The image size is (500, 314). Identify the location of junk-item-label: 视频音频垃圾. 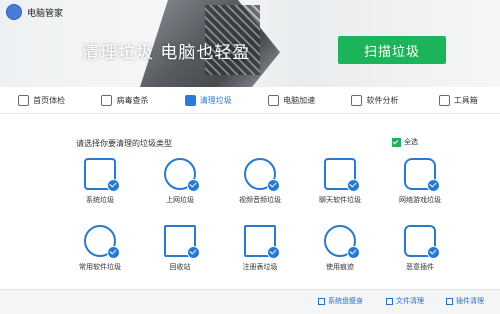
(260, 200).